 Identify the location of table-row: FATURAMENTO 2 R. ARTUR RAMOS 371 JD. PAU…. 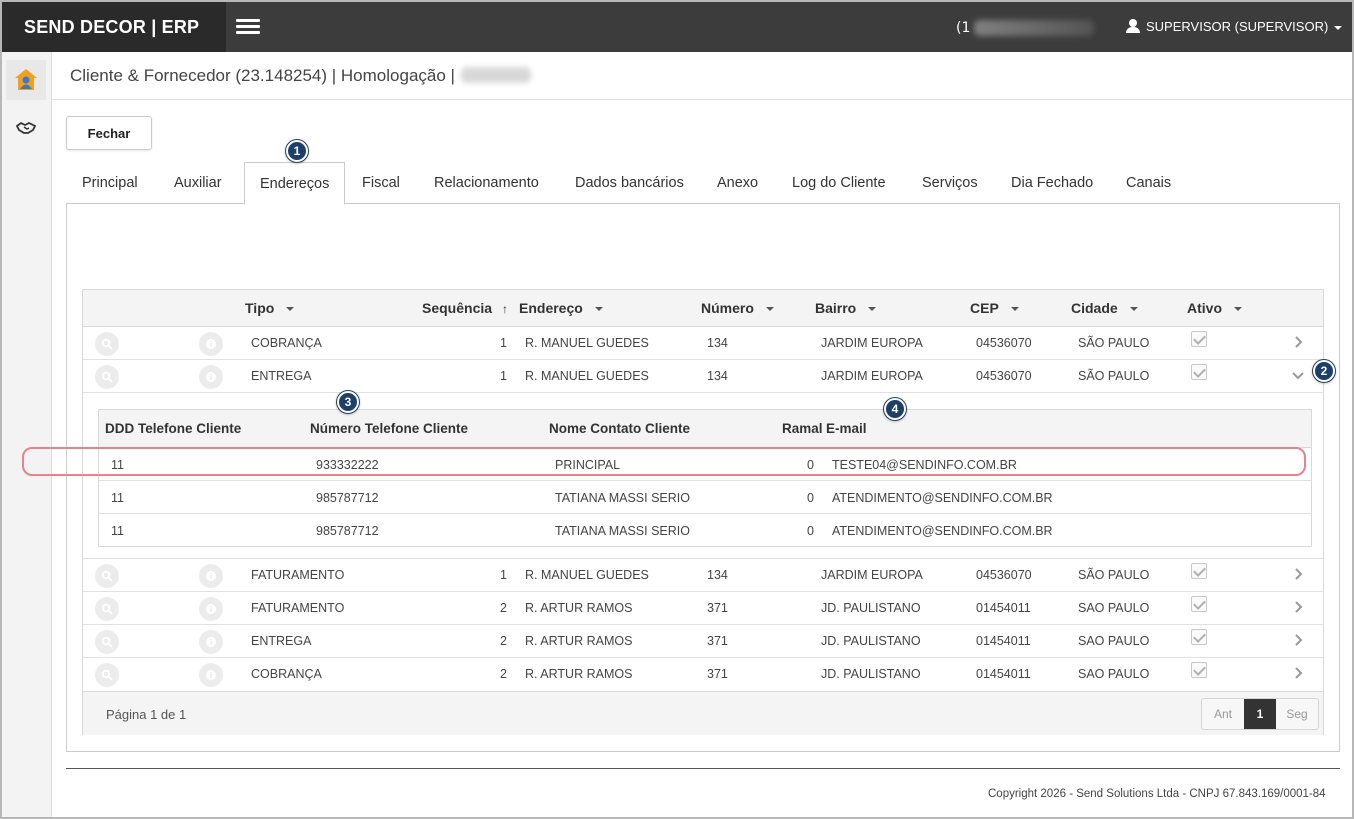
(703, 608).